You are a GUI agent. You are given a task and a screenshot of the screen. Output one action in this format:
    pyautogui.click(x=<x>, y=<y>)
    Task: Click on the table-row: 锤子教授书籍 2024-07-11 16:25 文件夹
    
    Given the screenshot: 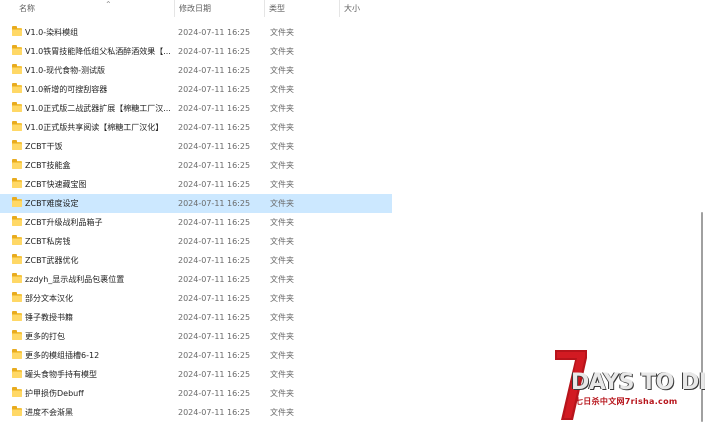 What is the action you would take?
    pyautogui.click(x=196, y=317)
    